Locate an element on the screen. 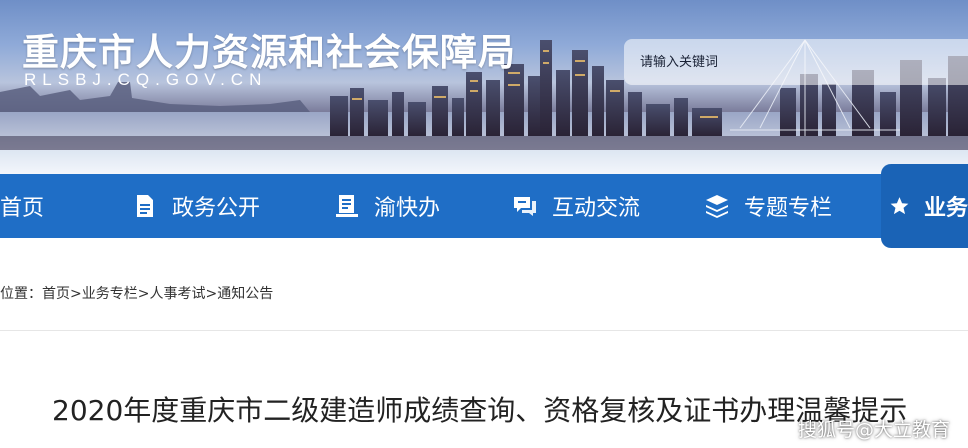 The width and height of the screenshot is (968, 448). nav-top-strip is located at coordinates (484, 162).